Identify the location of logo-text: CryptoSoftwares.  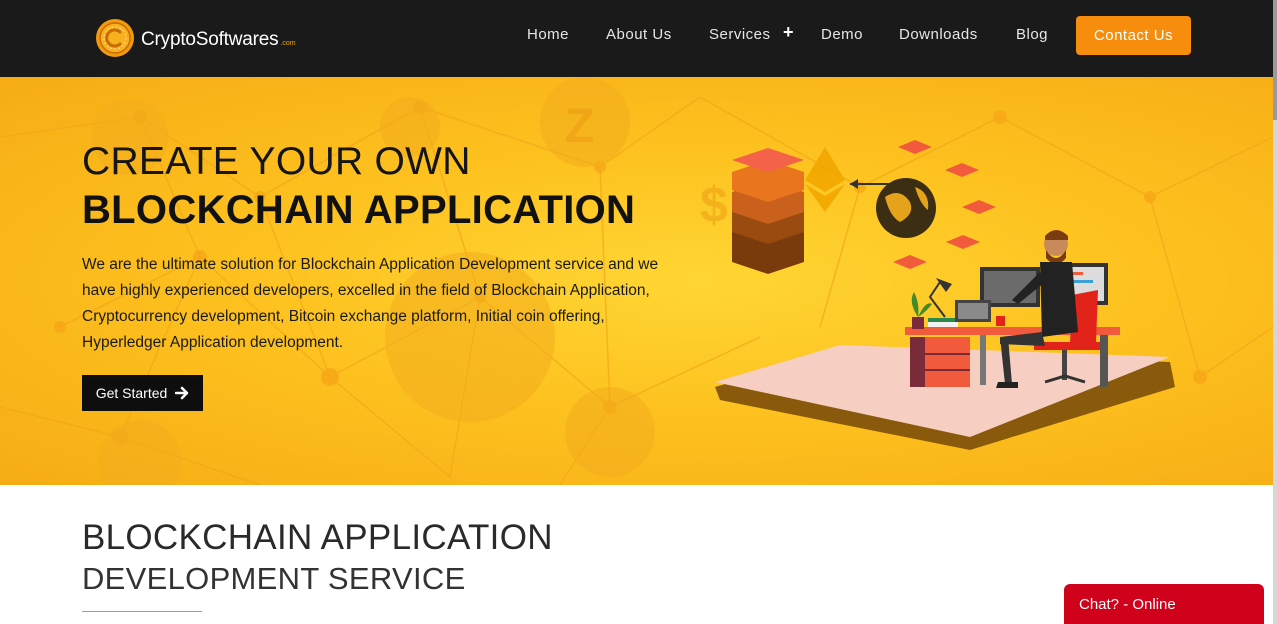
(210, 39).